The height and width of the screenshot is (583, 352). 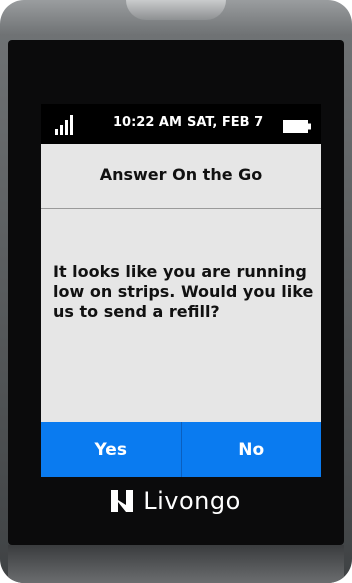 I want to click on answer-button-row: Yes No, so click(x=181, y=449).